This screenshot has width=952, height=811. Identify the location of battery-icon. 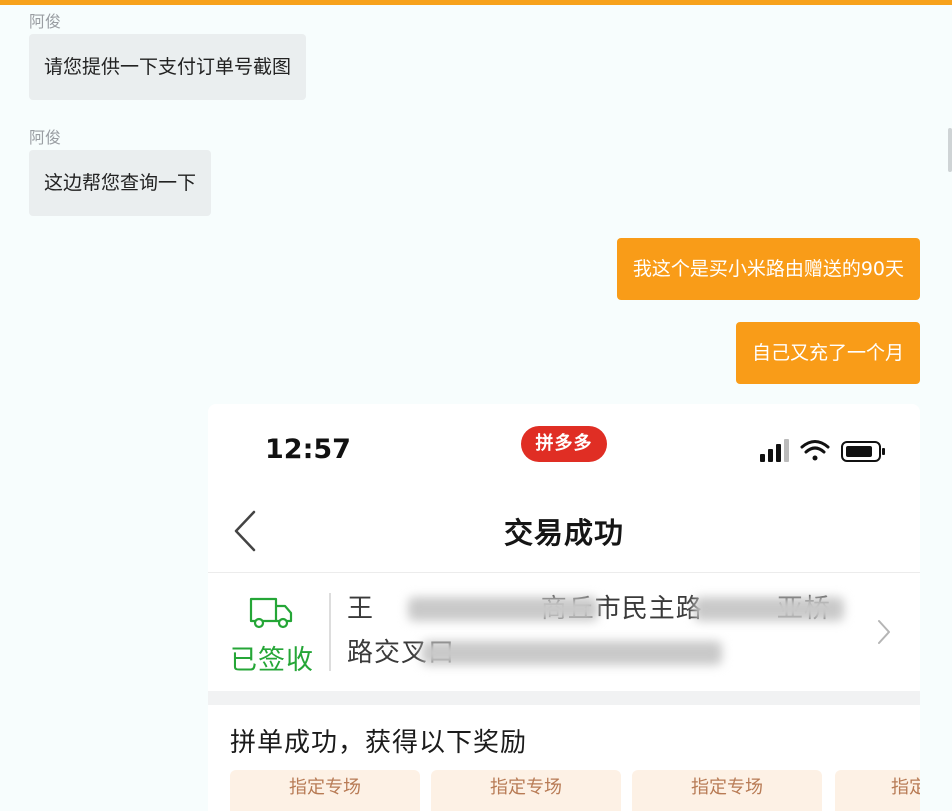
(863, 451).